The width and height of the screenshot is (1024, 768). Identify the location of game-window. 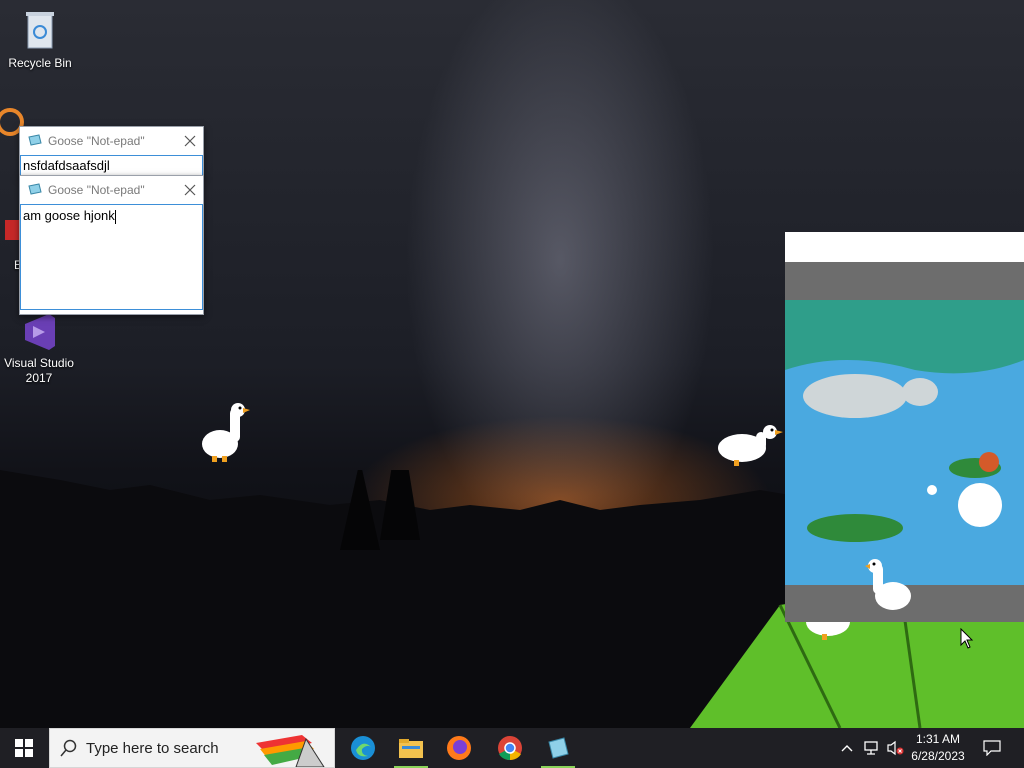
(904, 427).